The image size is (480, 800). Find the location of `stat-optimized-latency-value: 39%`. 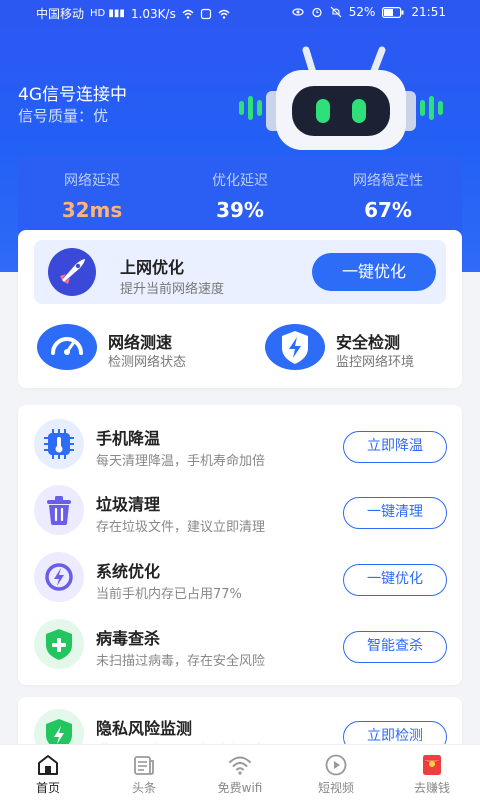

stat-optimized-latency-value: 39% is located at coordinates (240, 210).